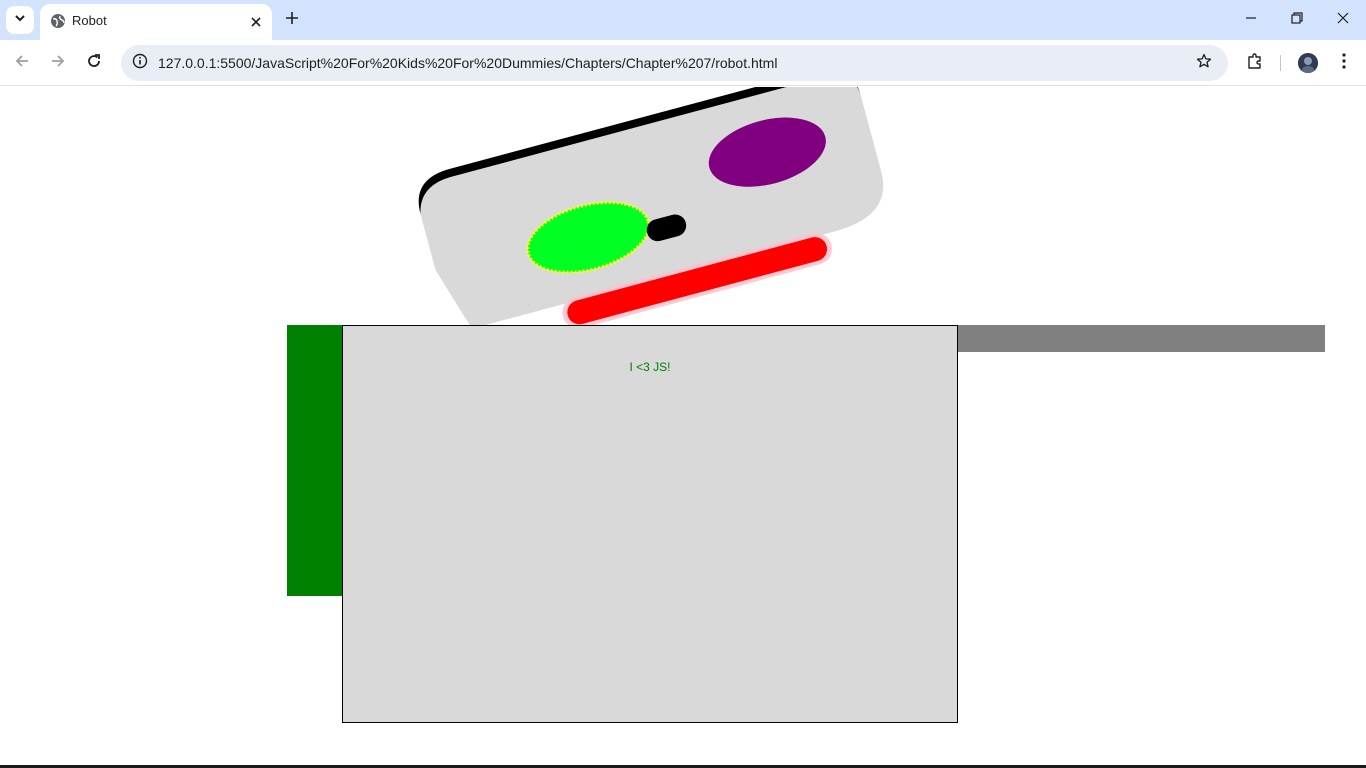  I want to click on globe-icon, so click(58, 21).